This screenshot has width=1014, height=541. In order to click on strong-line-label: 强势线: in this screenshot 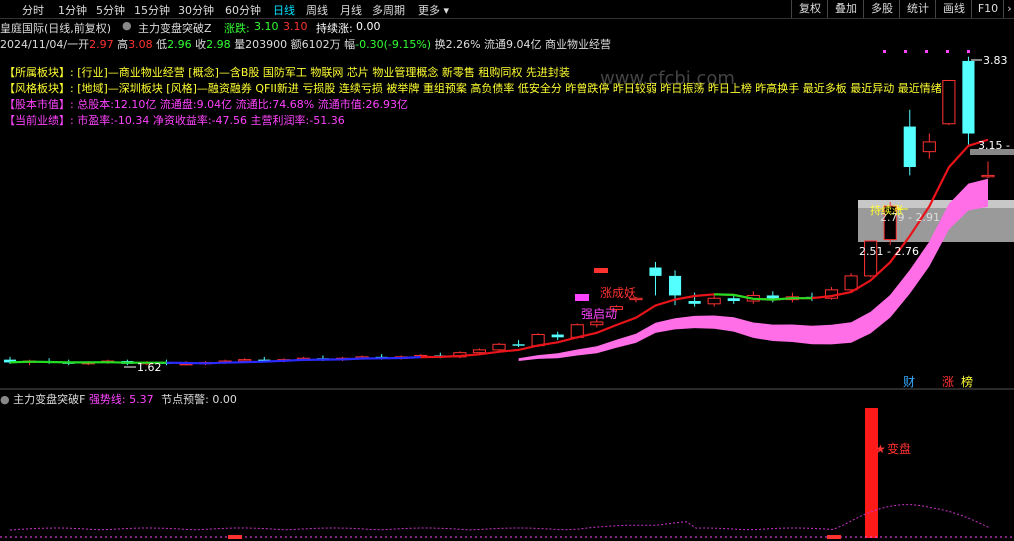, I will do `click(107, 399)`.